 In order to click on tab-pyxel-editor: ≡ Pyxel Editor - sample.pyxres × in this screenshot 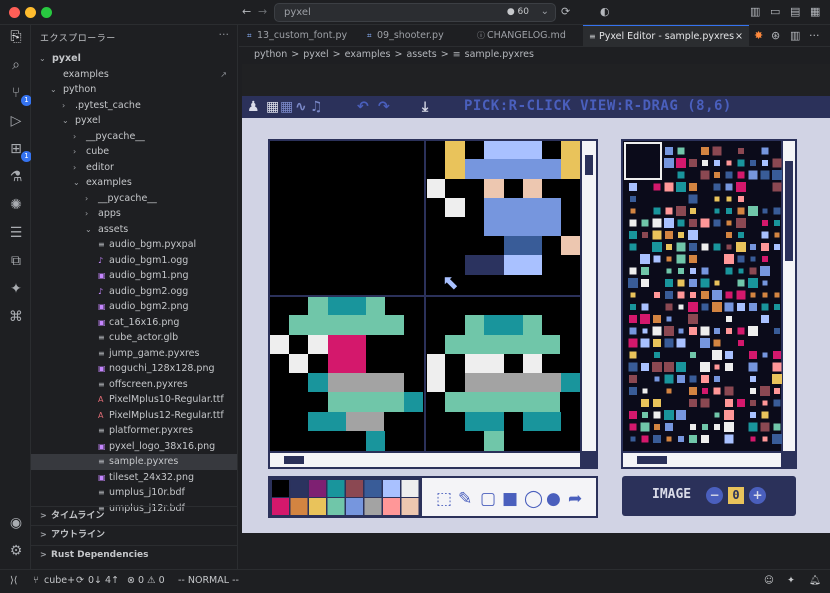, I will do `click(666, 36)`.